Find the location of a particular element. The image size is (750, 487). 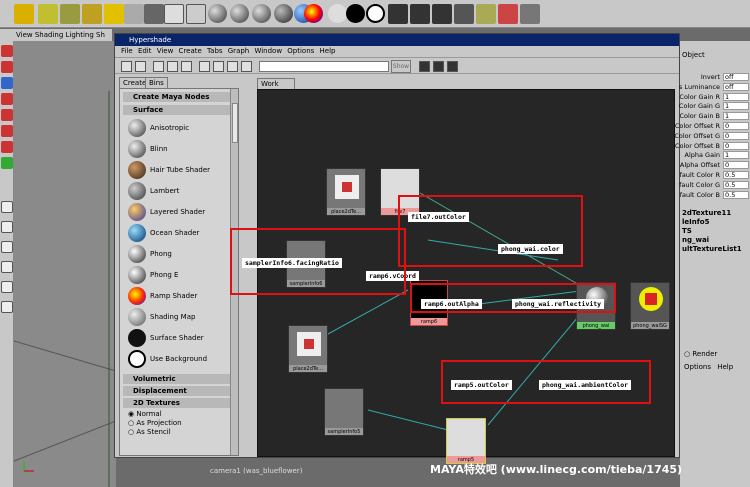

input-connections-icon is located at coordinates (232, 66).